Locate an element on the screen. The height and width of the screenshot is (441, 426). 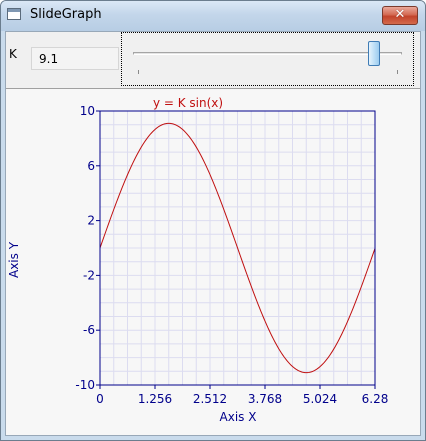
y-tick-label: 10 is located at coordinates (87, 111).